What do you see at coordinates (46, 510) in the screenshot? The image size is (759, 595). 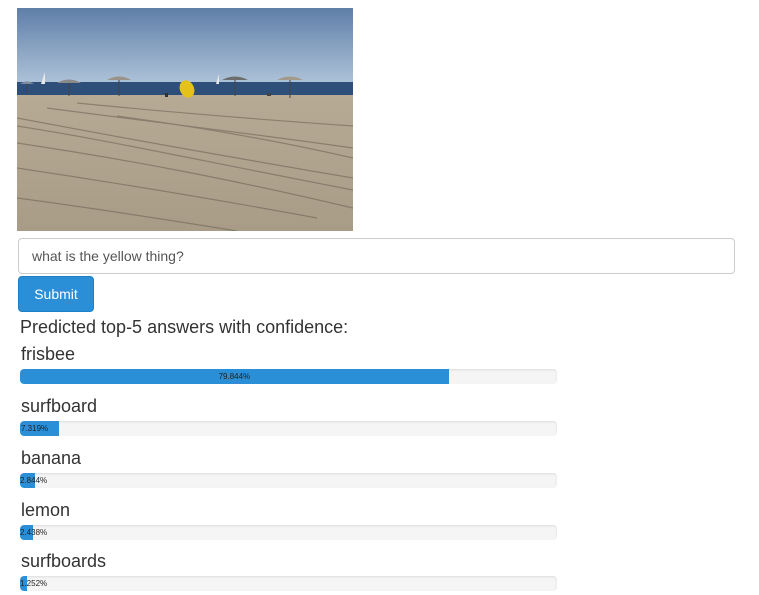 I see `answer-label: lemon` at bounding box center [46, 510].